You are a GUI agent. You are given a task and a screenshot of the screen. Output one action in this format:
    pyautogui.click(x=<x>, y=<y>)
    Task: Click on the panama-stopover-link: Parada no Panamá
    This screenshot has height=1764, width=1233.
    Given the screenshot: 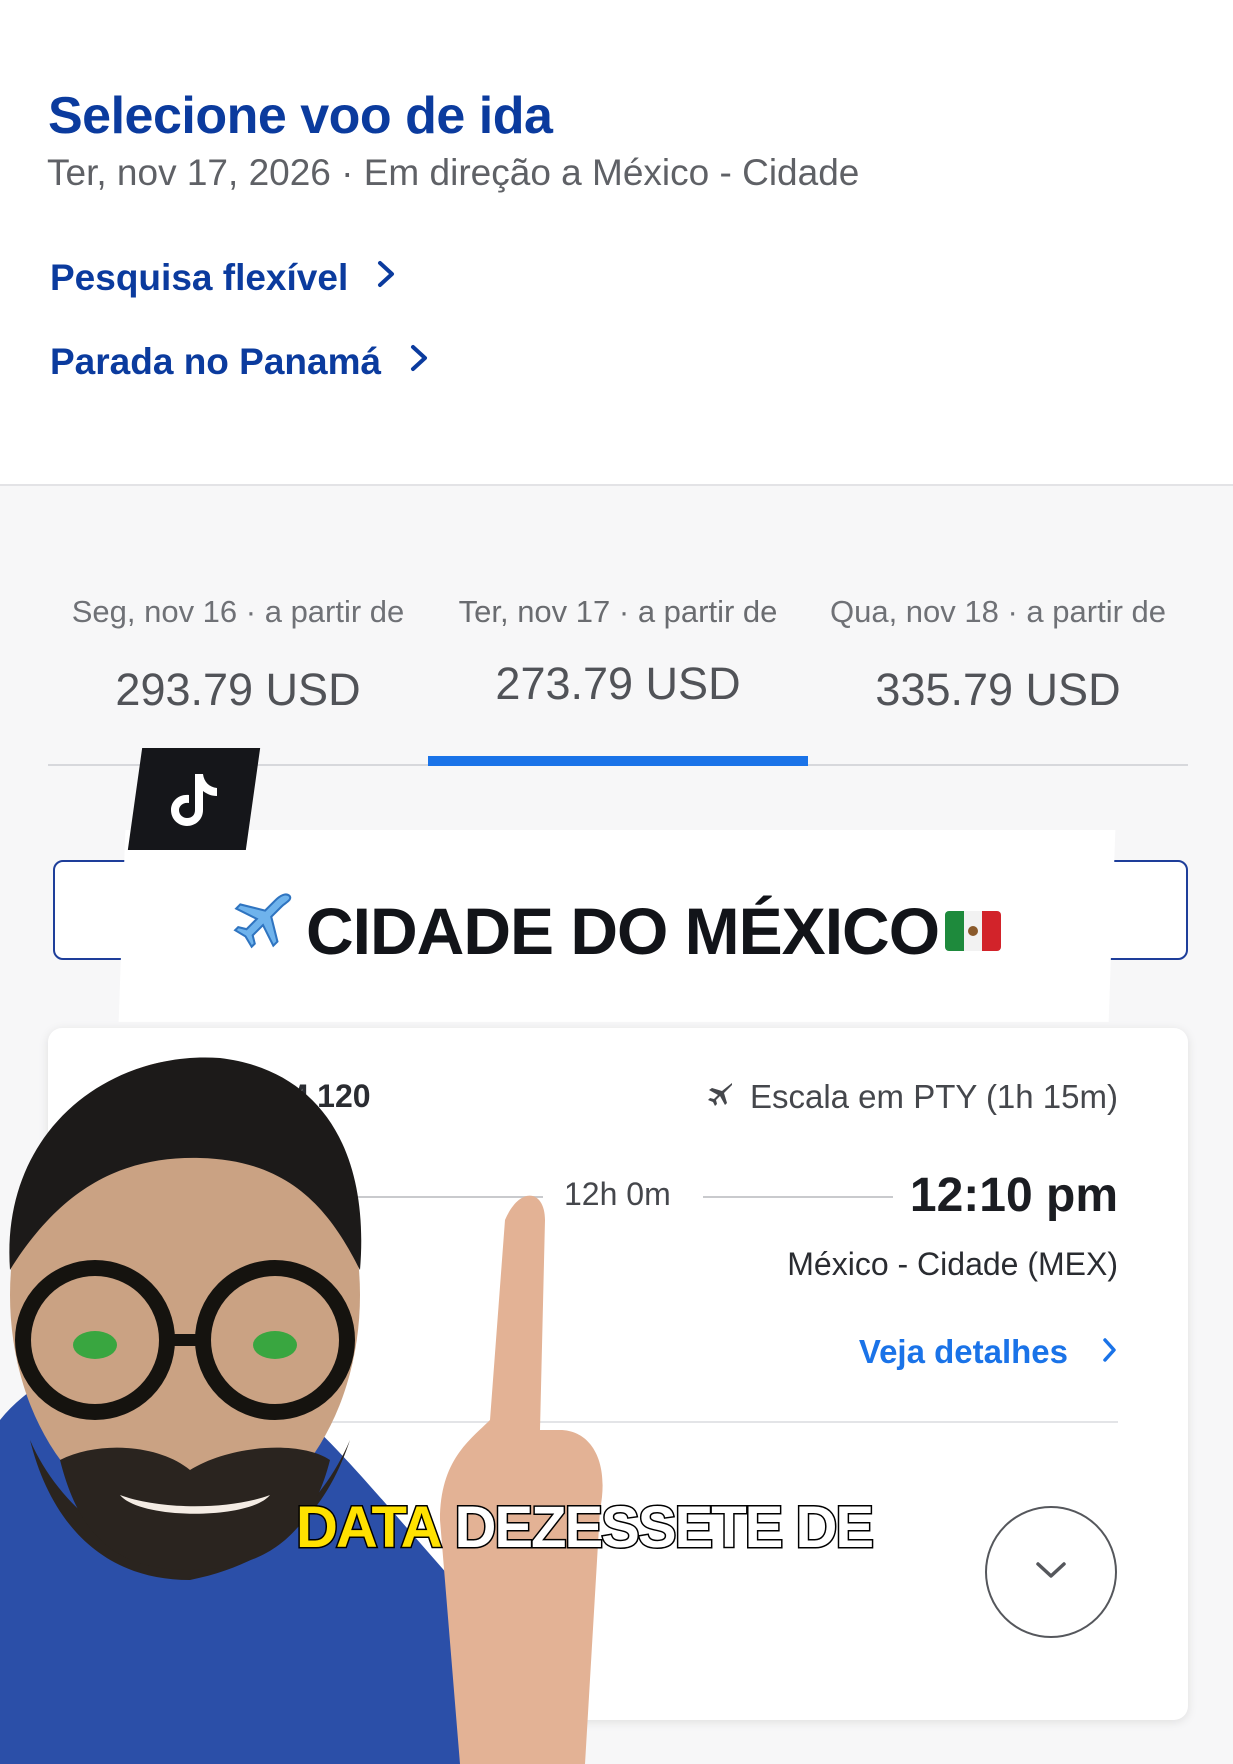 What is the action you would take?
    pyautogui.click(x=240, y=361)
    